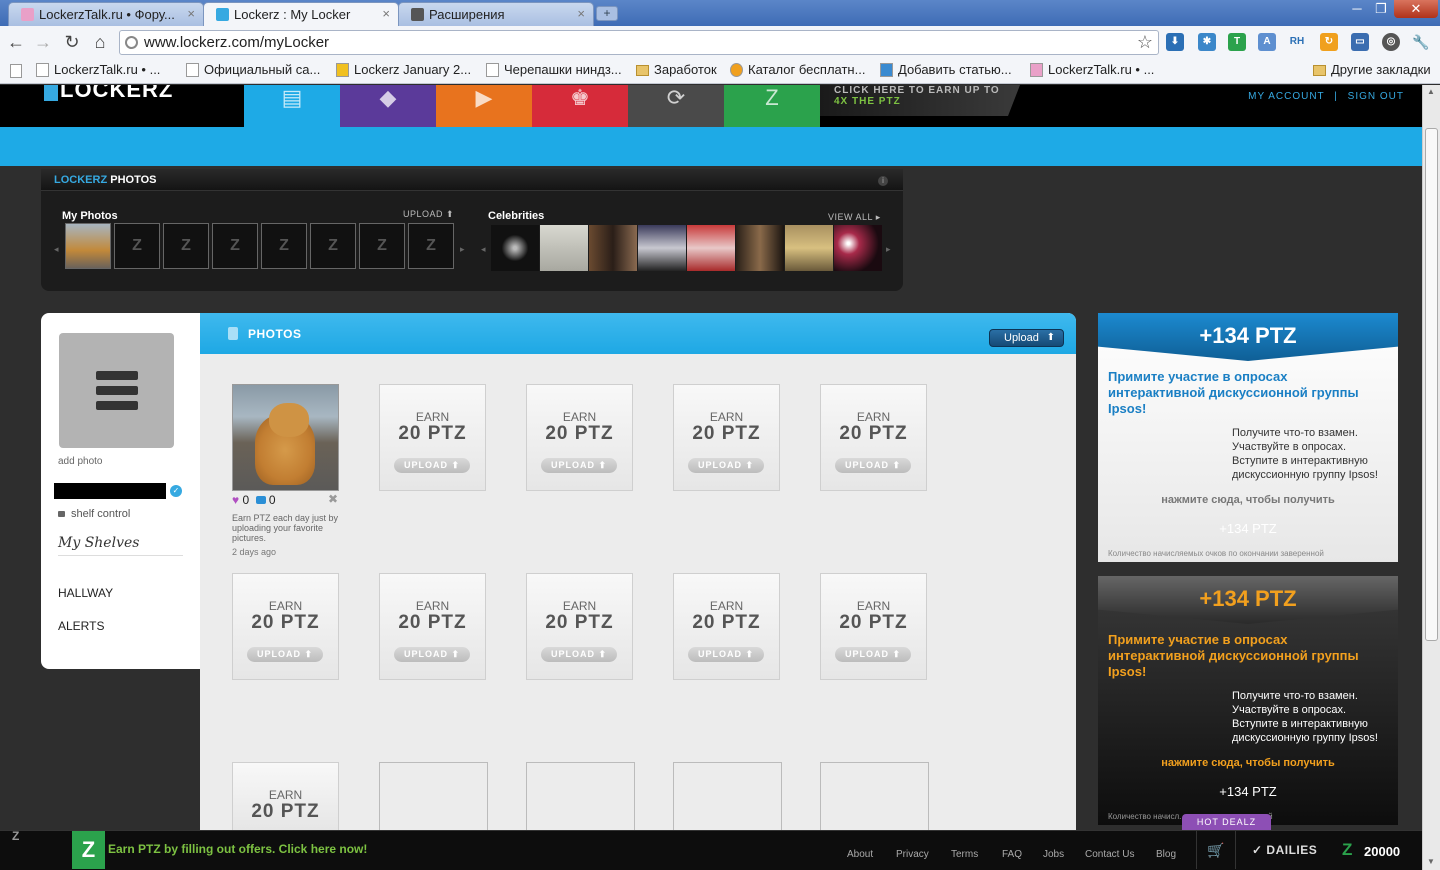  I want to click on info-icon: i, so click(883, 181).